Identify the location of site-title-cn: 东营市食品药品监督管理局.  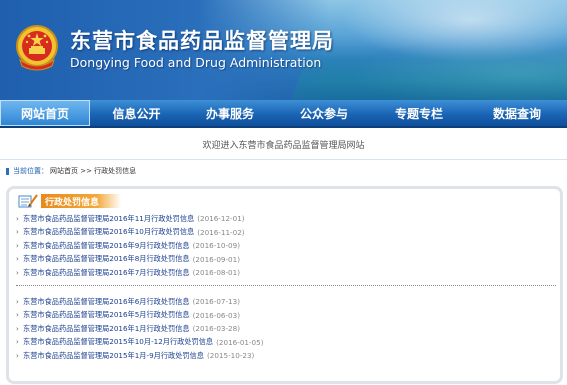
(202, 40).